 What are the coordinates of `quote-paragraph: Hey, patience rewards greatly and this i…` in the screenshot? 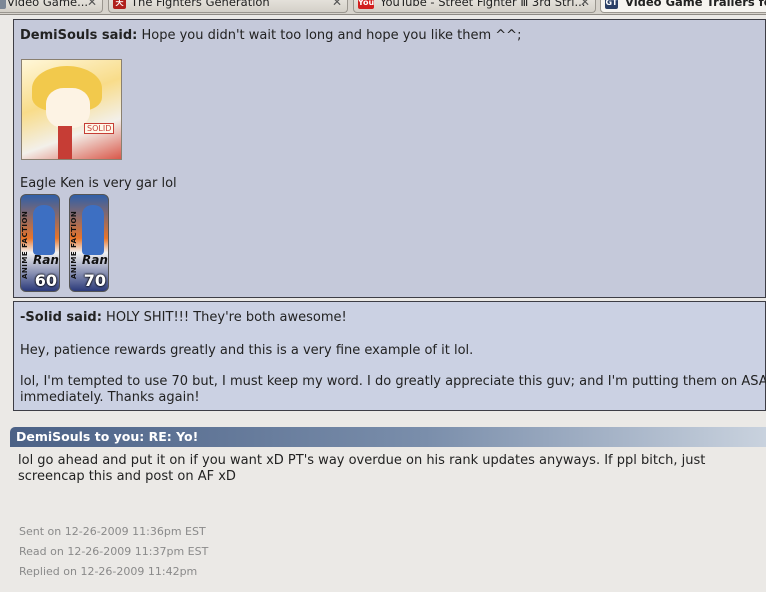 It's located at (247, 350).